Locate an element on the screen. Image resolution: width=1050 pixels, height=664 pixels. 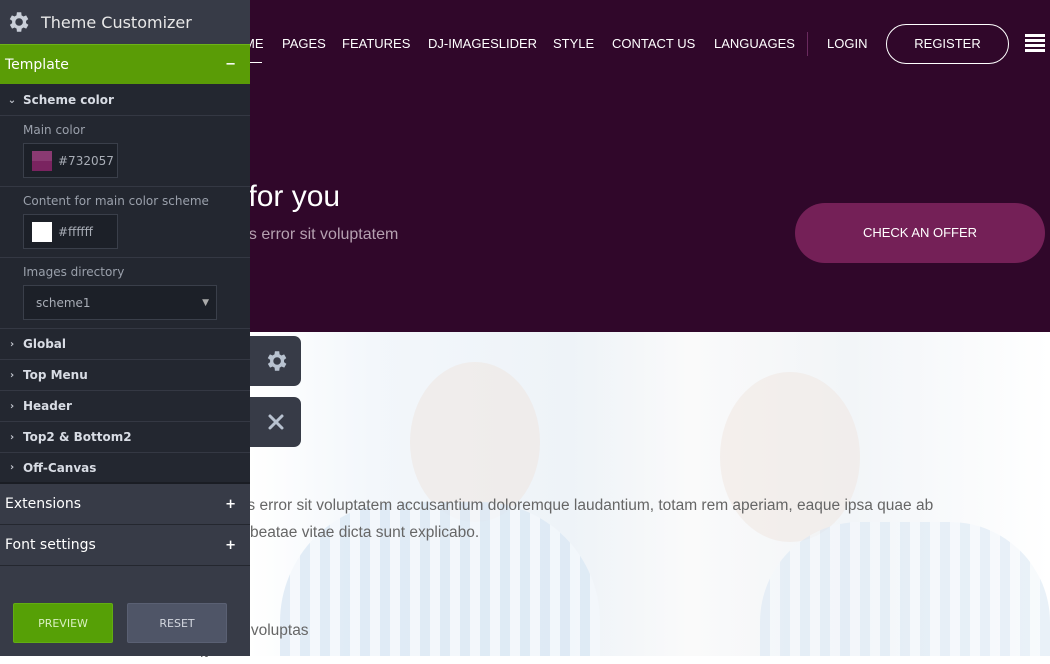
field-label: Images directory is located at coordinates (74, 272).